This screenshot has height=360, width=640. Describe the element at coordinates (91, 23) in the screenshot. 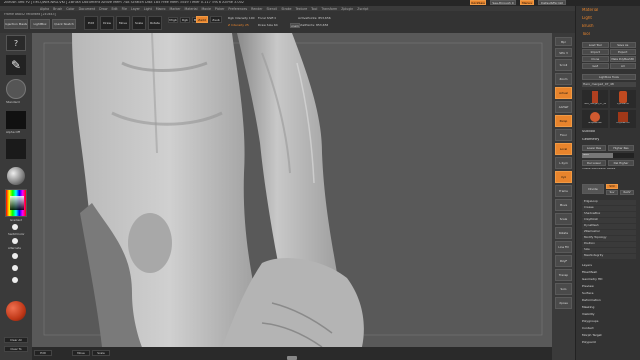

I see `edit-button: Edit` at that location.